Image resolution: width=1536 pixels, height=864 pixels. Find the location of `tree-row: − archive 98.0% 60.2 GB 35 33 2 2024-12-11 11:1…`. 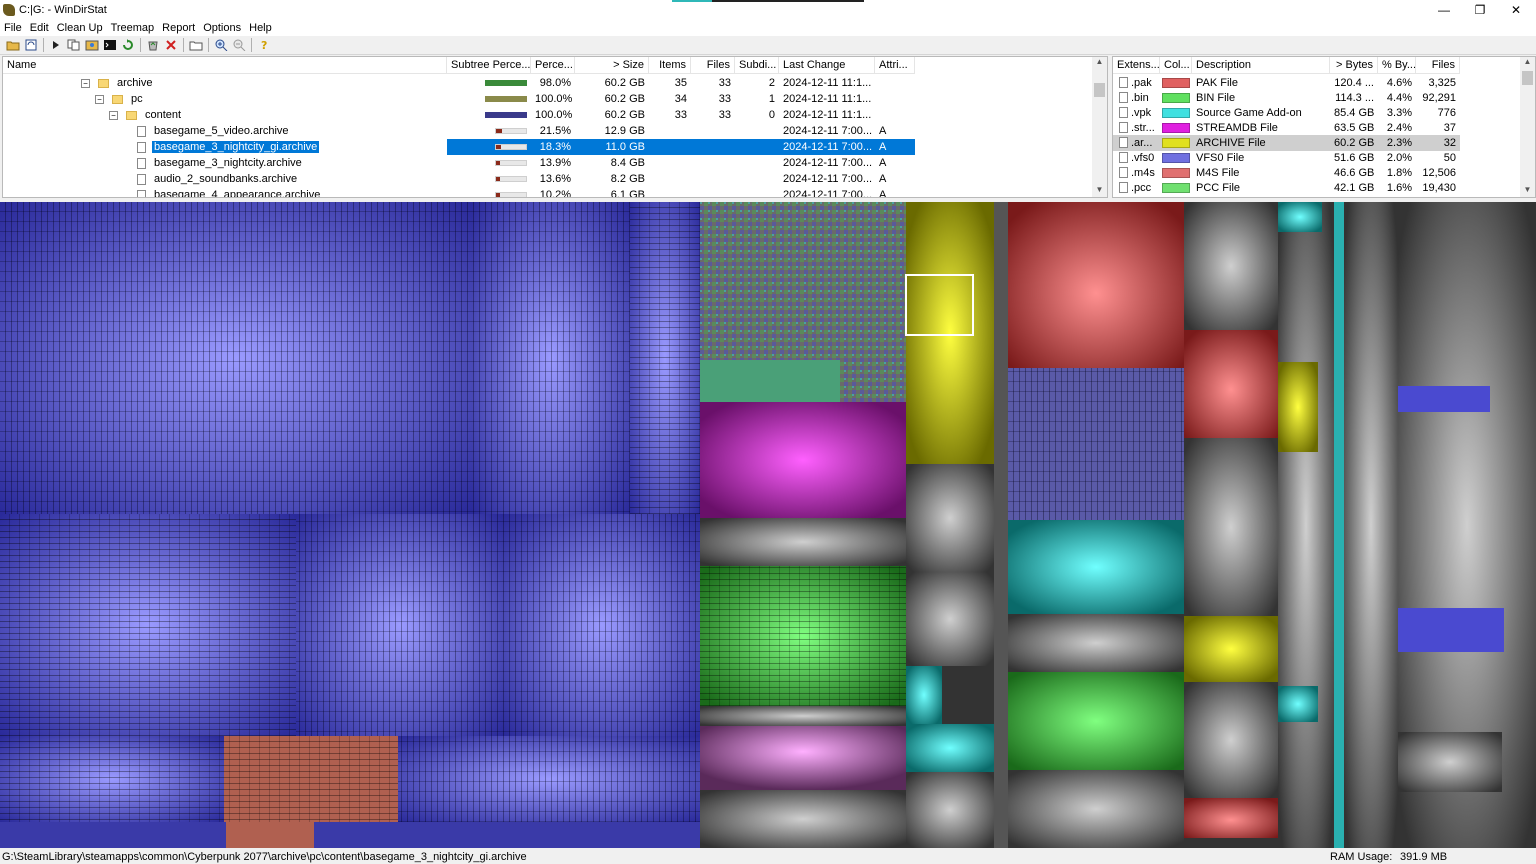

tree-row: − archive 98.0% 60.2 GB 35 33 2 2024-12-11 11:1… is located at coordinates (459, 83).